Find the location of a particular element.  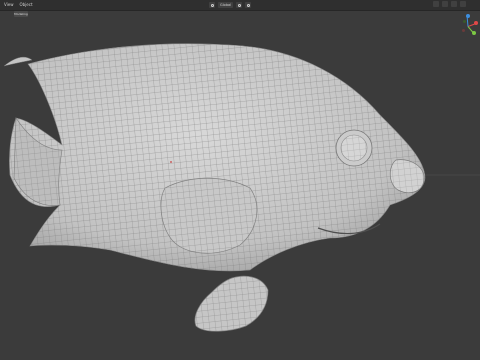

pivot-icon is located at coordinates (239, 5).